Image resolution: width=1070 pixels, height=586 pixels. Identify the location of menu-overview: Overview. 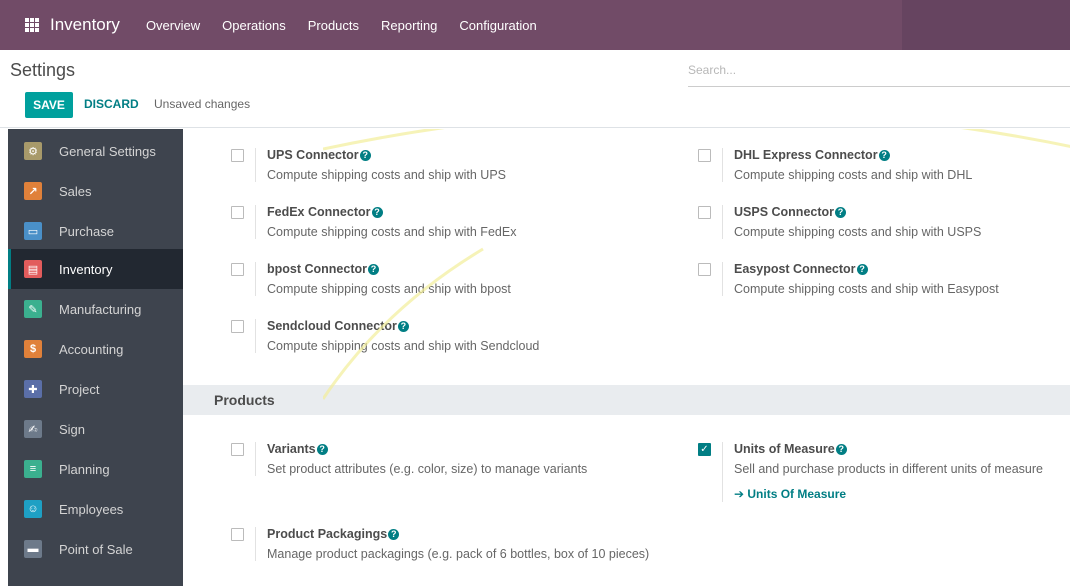
(173, 25).